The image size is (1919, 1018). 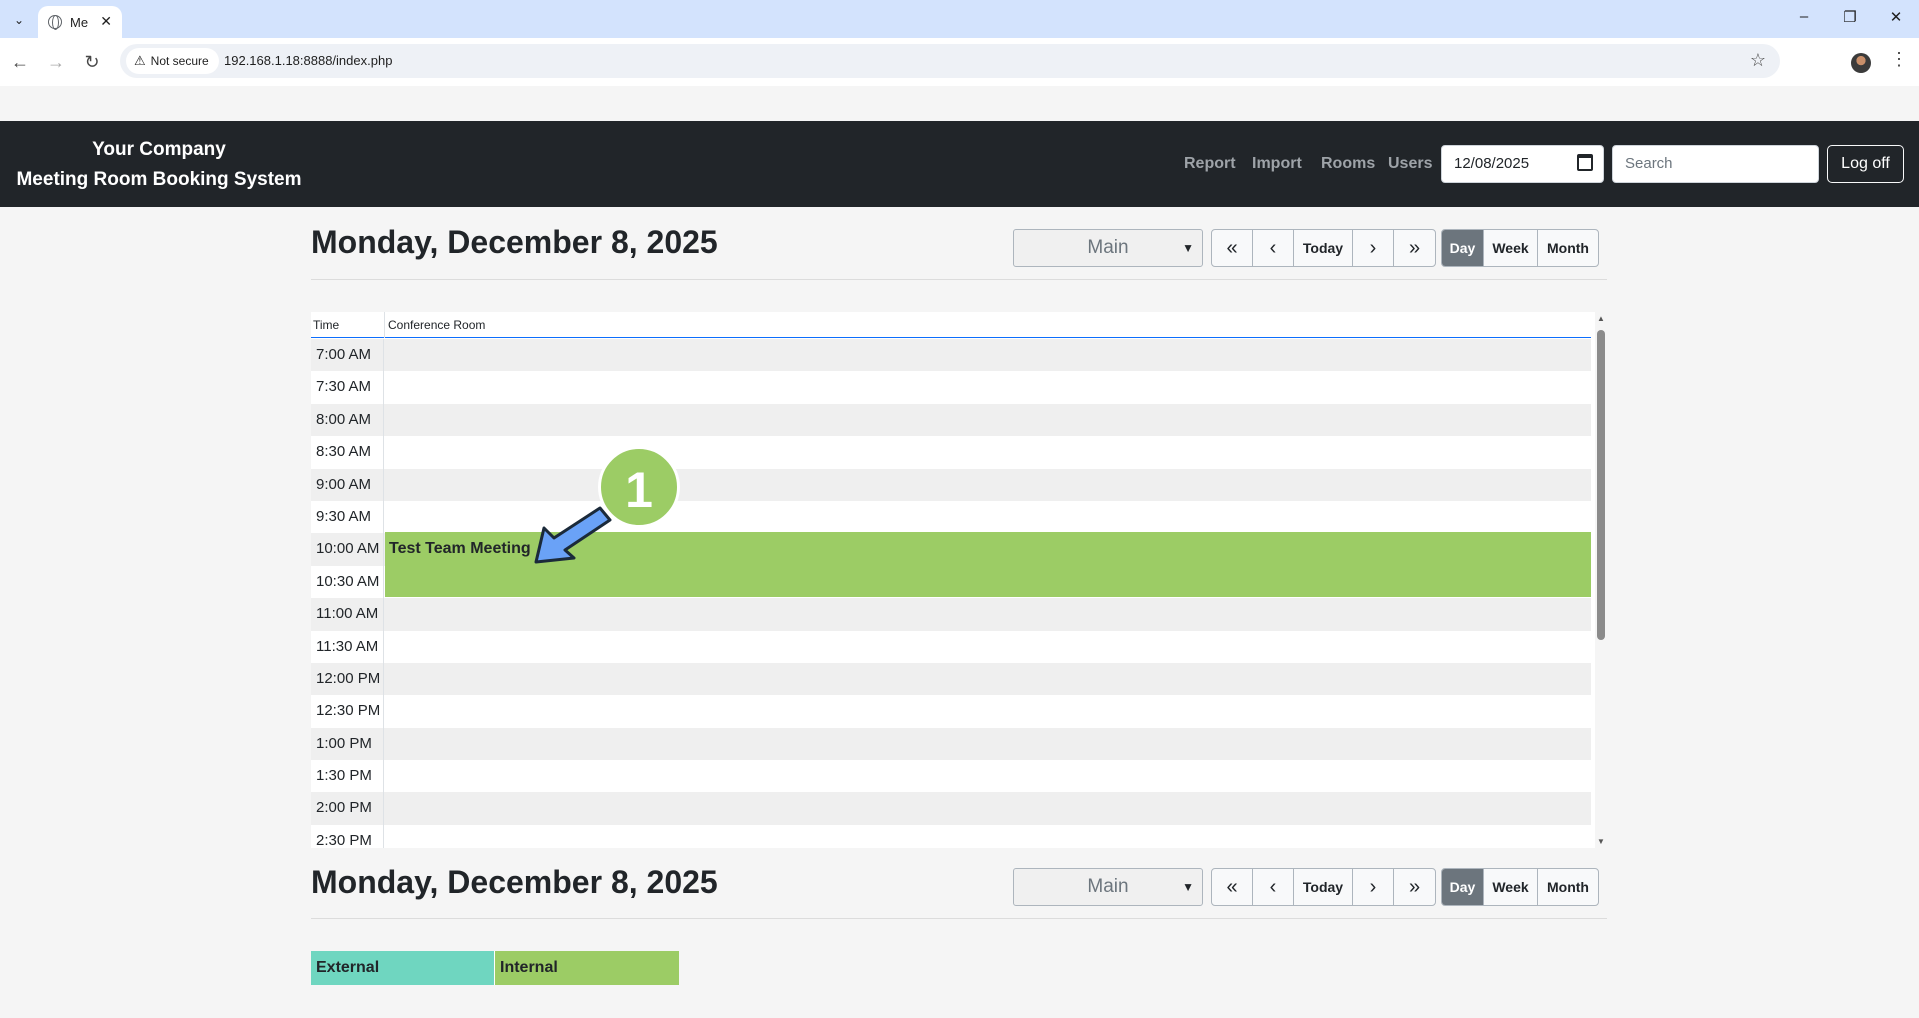 What do you see at coordinates (347, 646) in the screenshot?
I see `time-slot-label: 11:30 AM` at bounding box center [347, 646].